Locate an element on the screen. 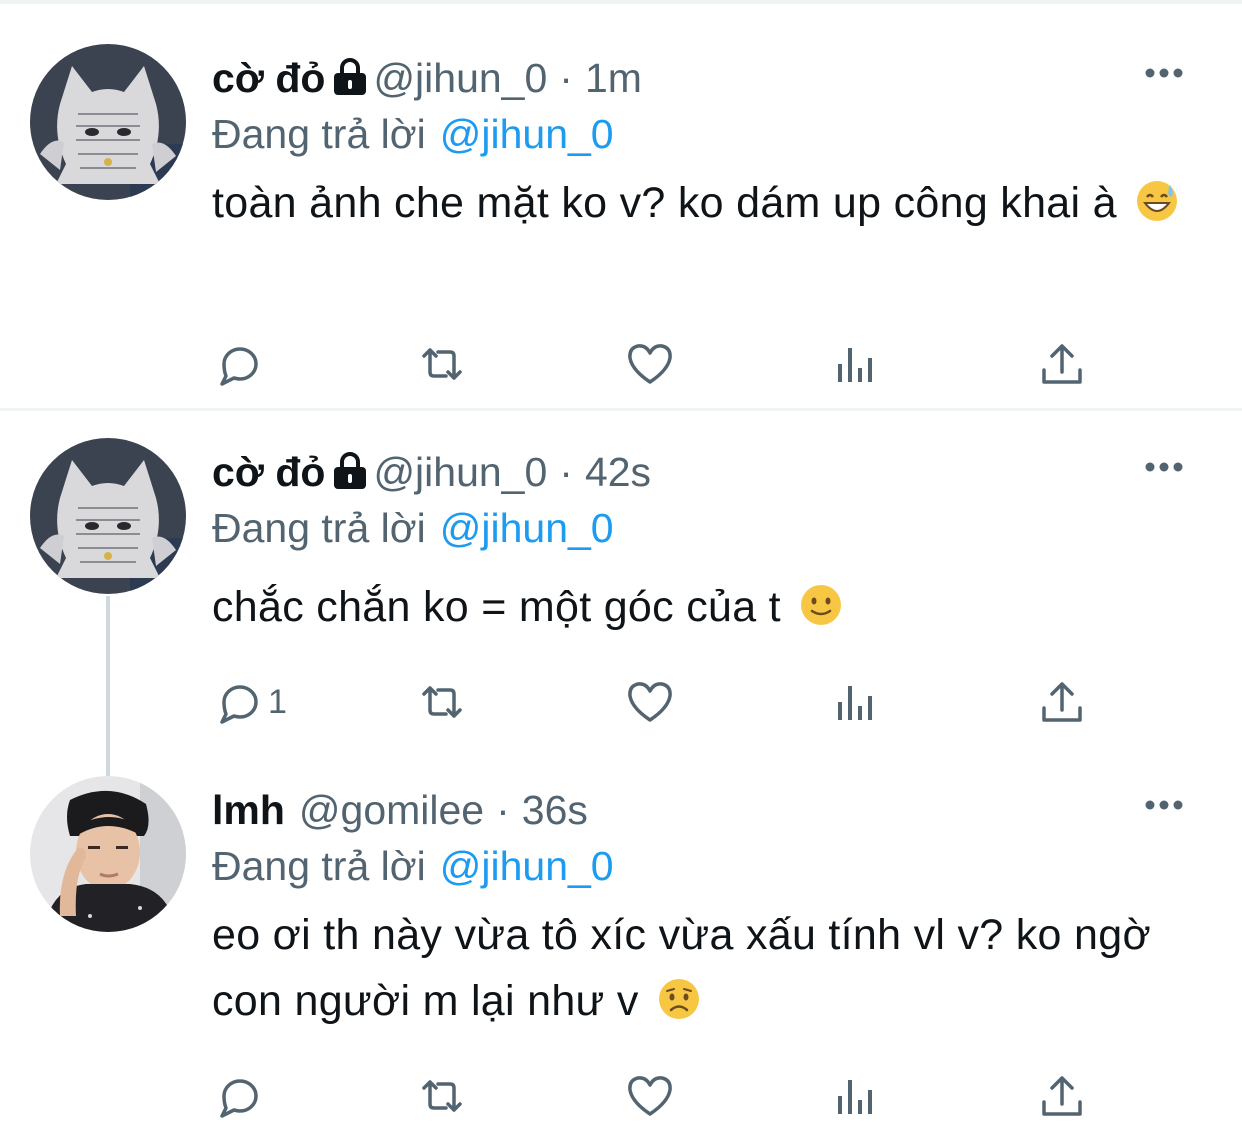  tweet-header: lmh @gomilee · 36s is located at coordinates (400, 810).